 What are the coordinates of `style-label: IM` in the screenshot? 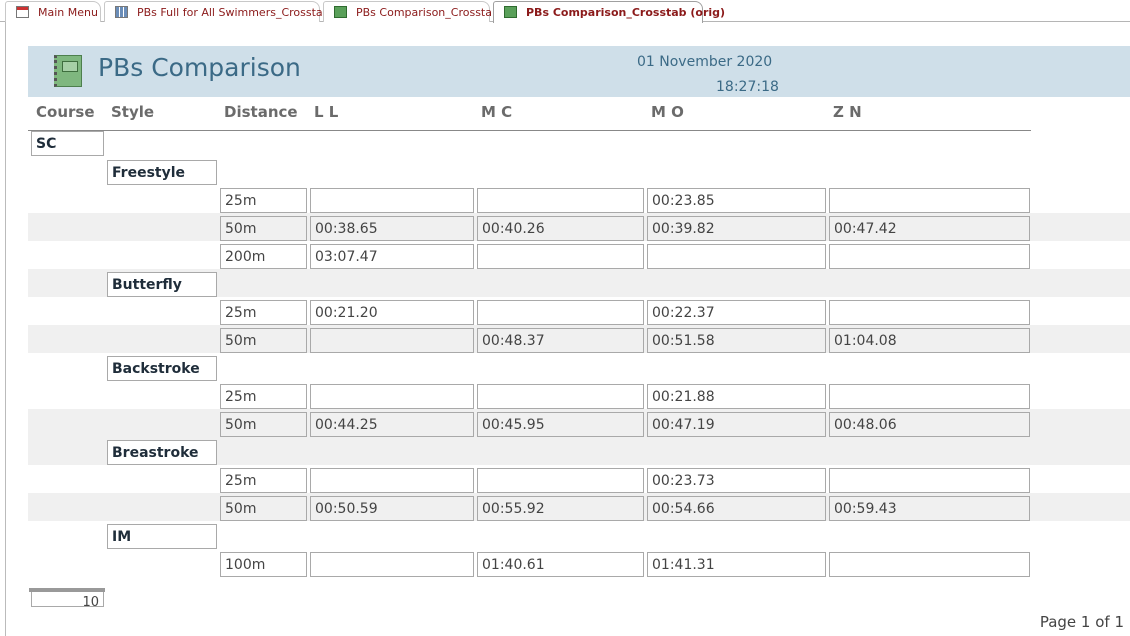 It's located at (162, 536).